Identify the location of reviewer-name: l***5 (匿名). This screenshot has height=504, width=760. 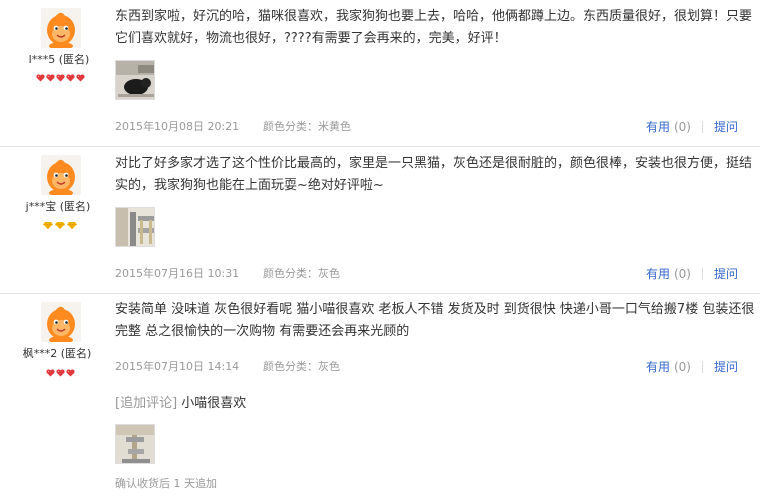
(59, 59).